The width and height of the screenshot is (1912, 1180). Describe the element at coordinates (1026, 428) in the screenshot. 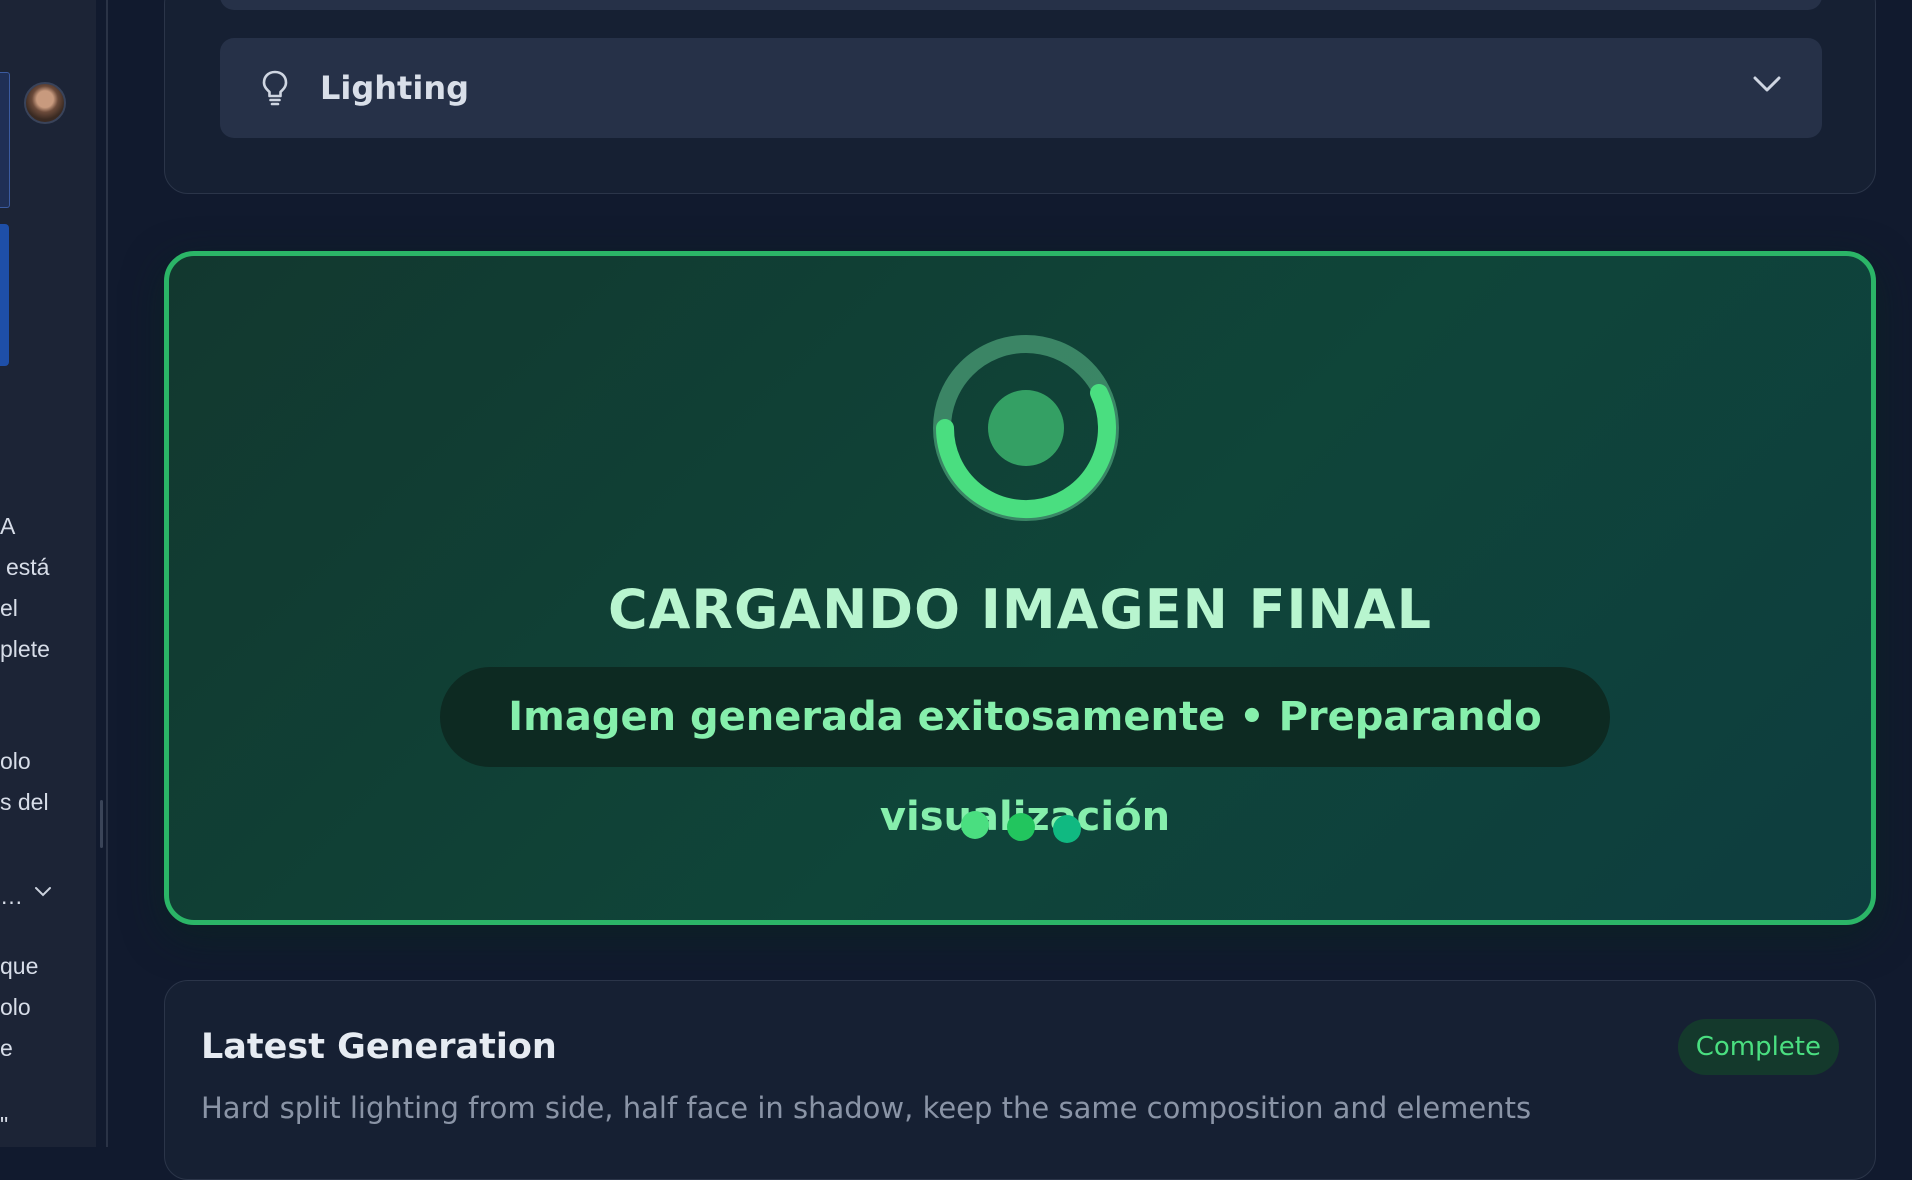

I see `spinner-icon` at that location.